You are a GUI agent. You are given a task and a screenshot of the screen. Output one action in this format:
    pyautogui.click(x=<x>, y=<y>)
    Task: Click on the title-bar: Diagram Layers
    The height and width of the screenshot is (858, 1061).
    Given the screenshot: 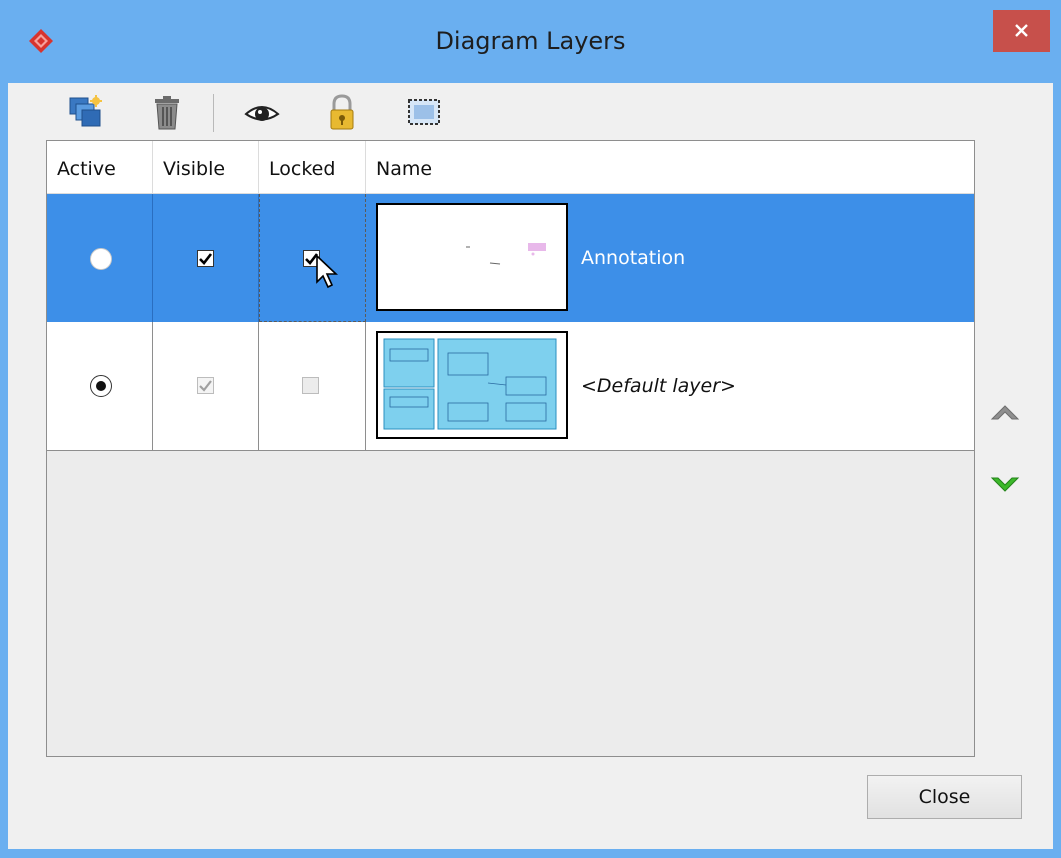 What is the action you would take?
    pyautogui.click(x=530, y=41)
    